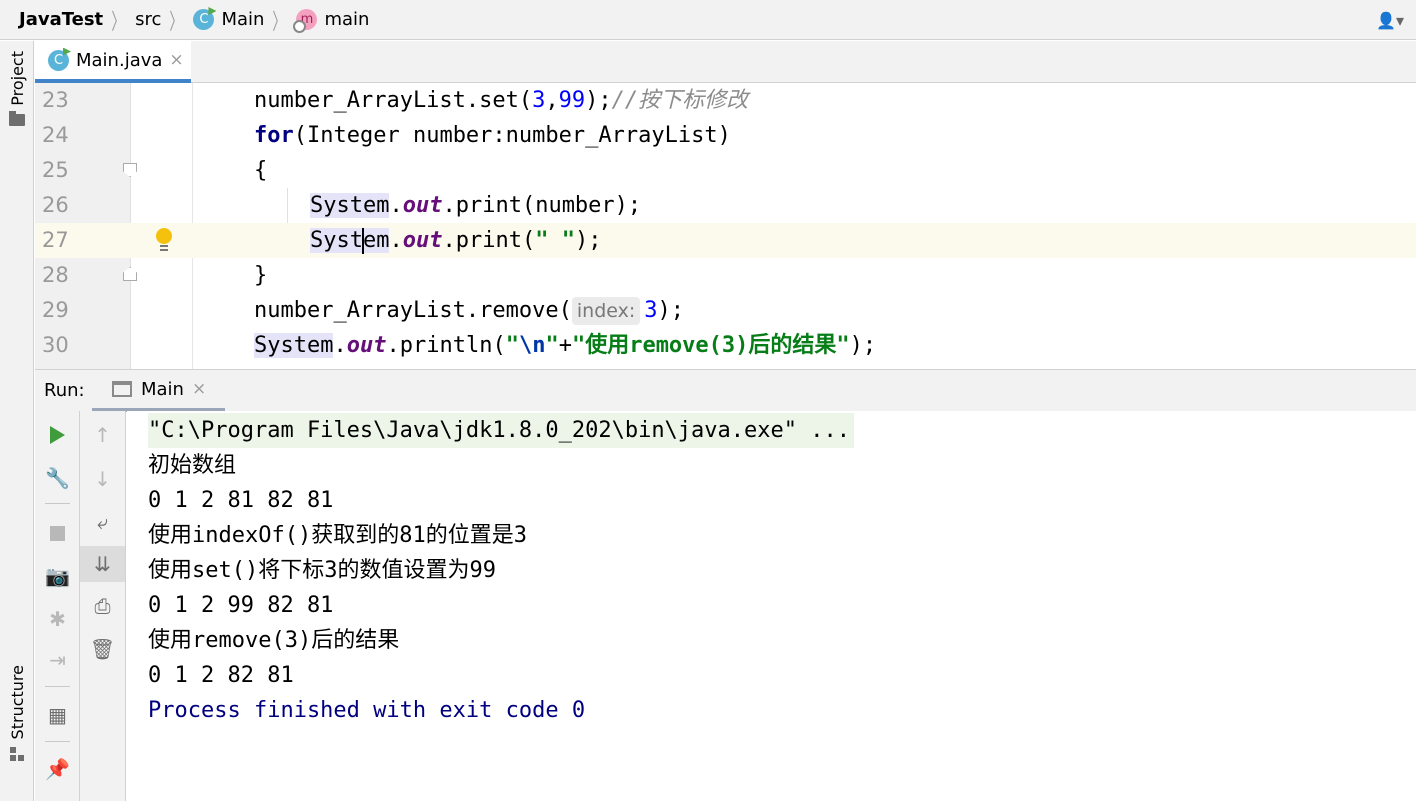  I want to click on breadcrumb-method: m main, so click(331, 20).